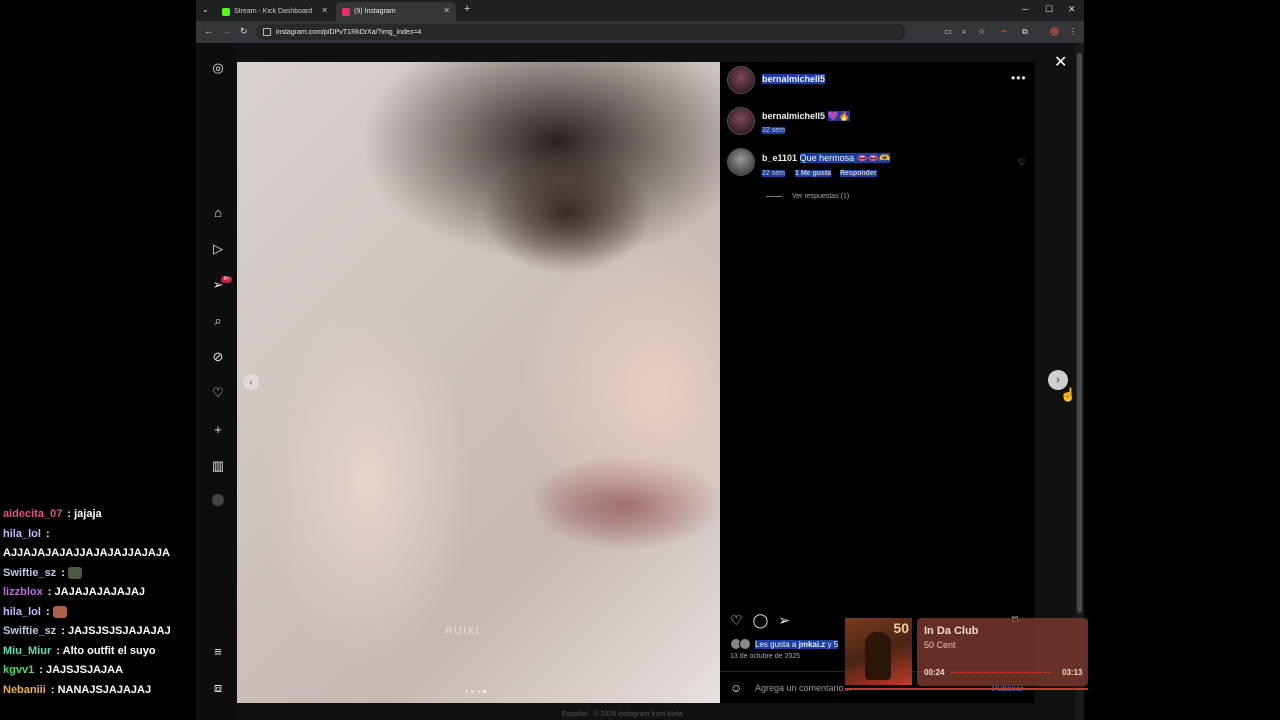 Image resolution: width=1280 pixels, height=720 pixels. I want to click on tab-kick-dashboard: Stream - Kick Dashboard ✕, so click(275, 11).